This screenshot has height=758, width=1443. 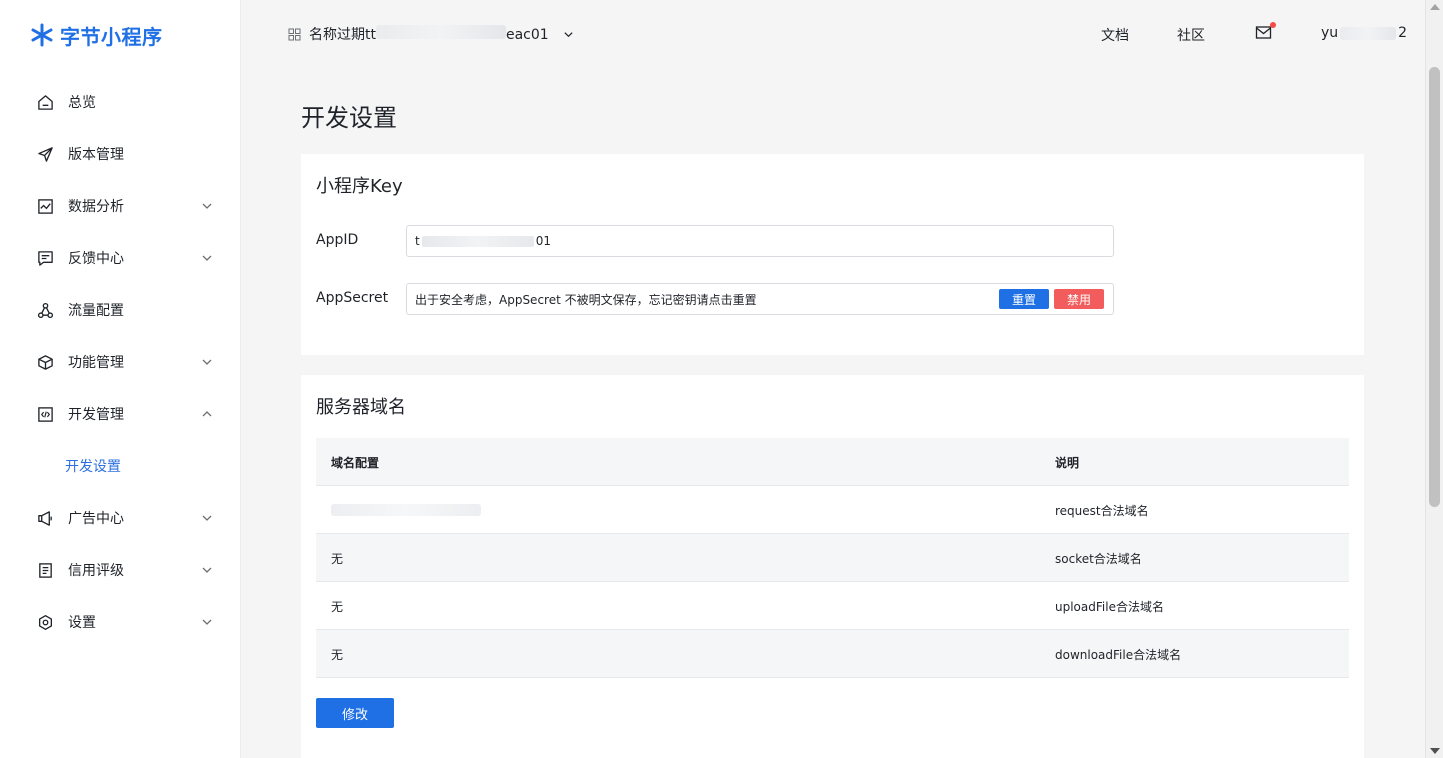 I want to click on sidebar-item-label: 数据分析, so click(x=96, y=207).